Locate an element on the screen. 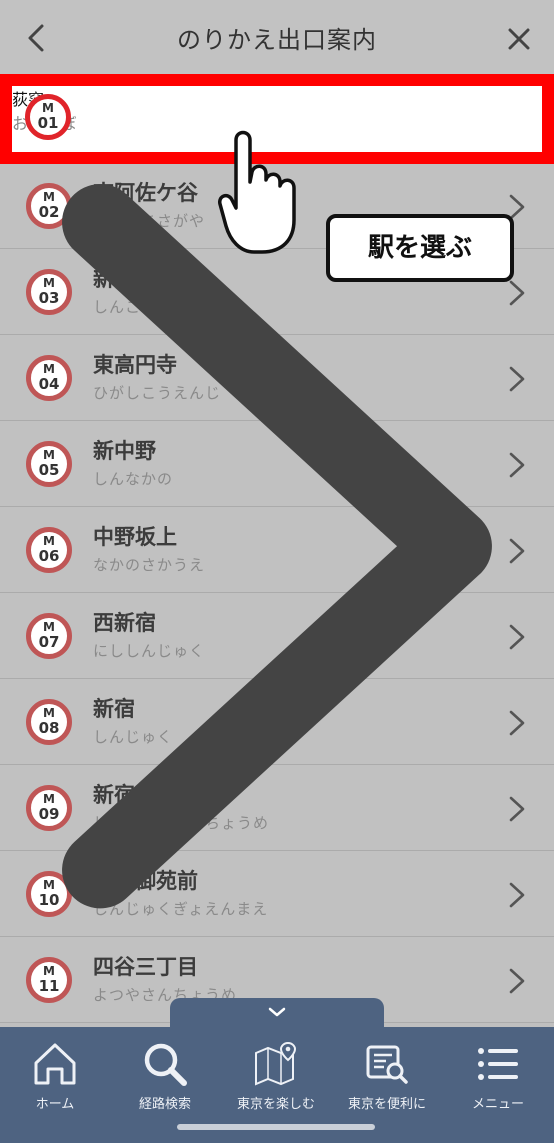 The height and width of the screenshot is (1143, 554). tab-route-search: 経路検索 is located at coordinates (165, 1076).